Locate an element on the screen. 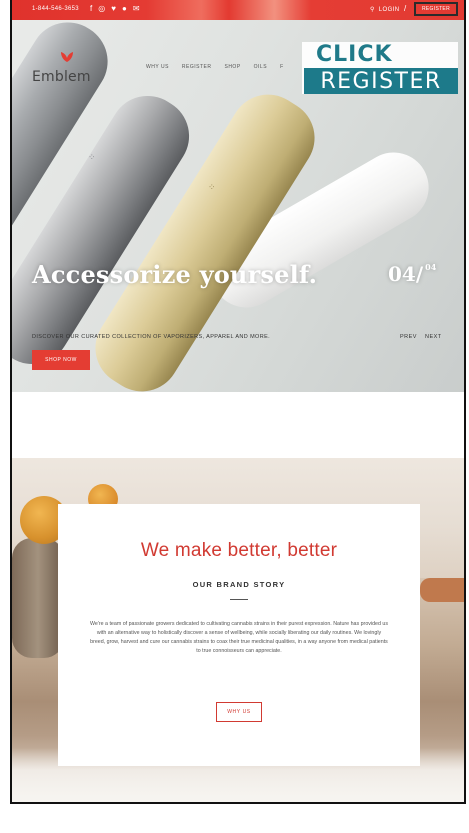 This screenshot has height=833, width=469. shop-now-label: SHOP NOW is located at coordinates (61, 360).